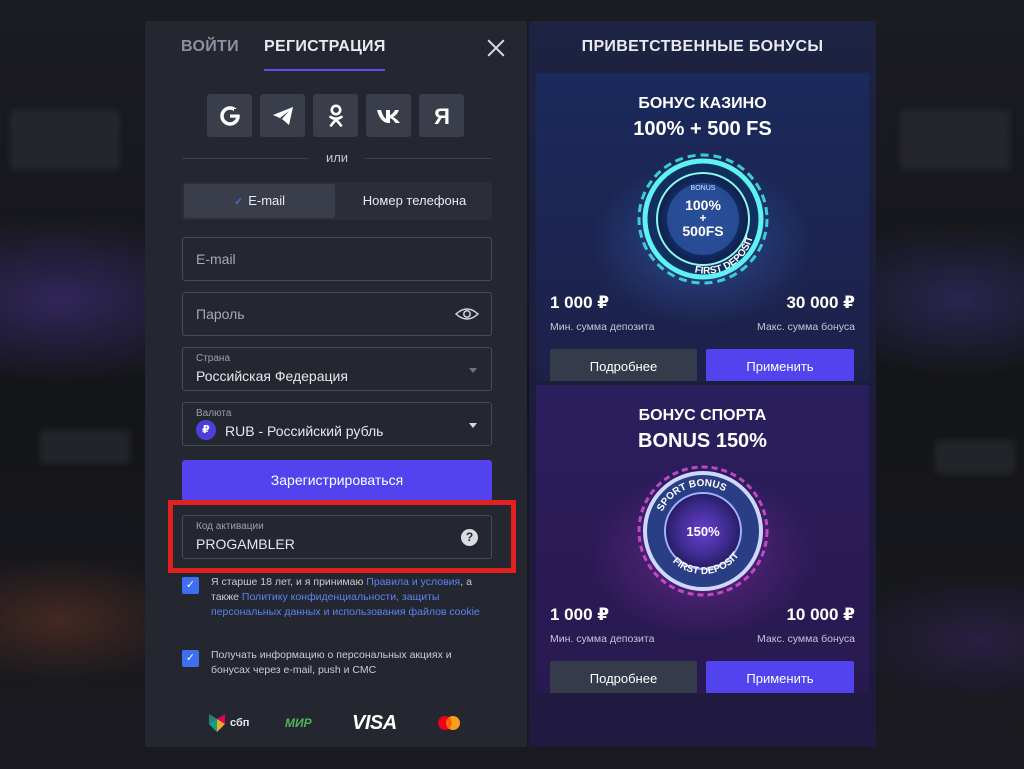  I want to click on close-icon, so click(496, 48).